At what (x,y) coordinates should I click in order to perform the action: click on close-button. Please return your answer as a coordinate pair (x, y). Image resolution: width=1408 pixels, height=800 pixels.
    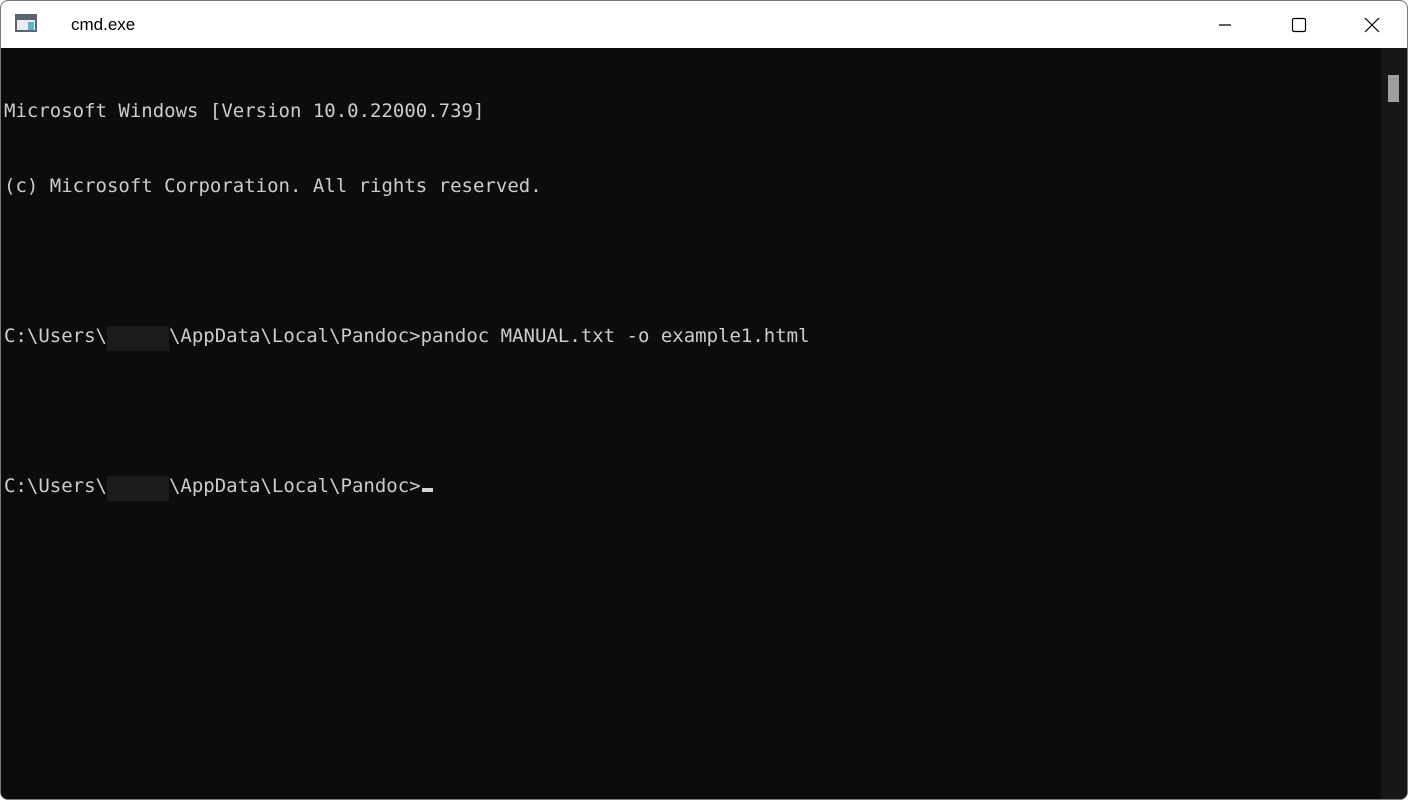
    Looking at the image, I should click on (1371, 24).